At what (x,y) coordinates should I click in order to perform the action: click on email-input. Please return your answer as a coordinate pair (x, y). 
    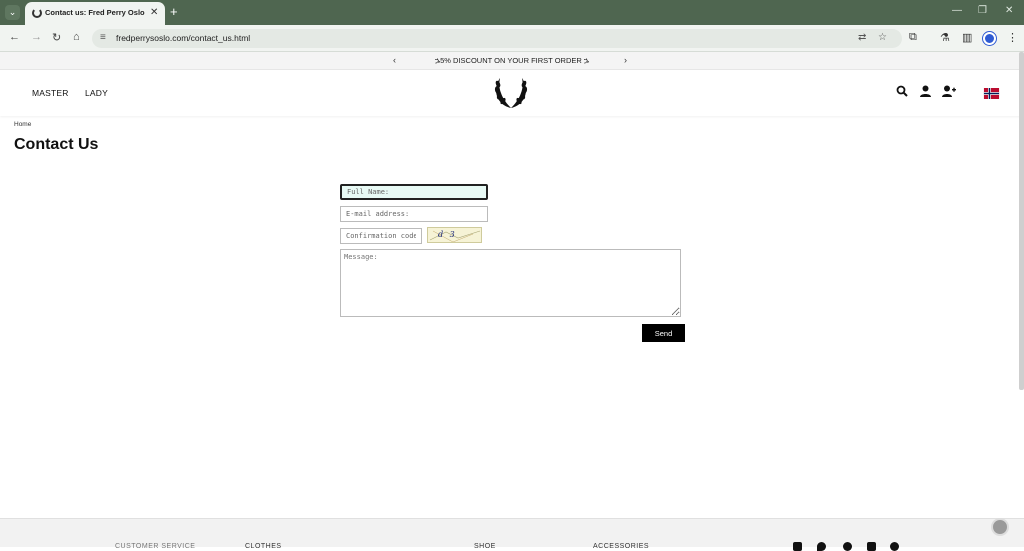
    Looking at the image, I should click on (414, 214).